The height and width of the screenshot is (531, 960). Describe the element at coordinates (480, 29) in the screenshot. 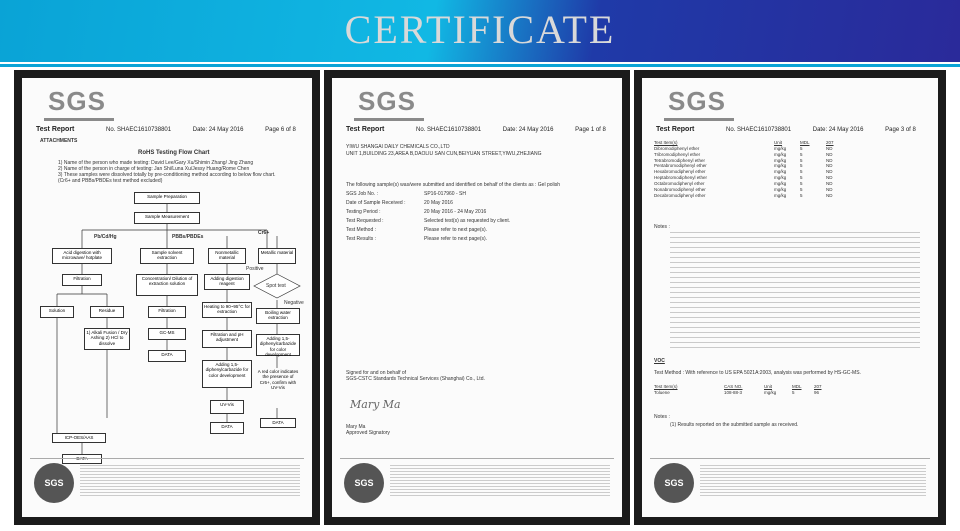

I see `page-title: CERTIFICATE` at that location.